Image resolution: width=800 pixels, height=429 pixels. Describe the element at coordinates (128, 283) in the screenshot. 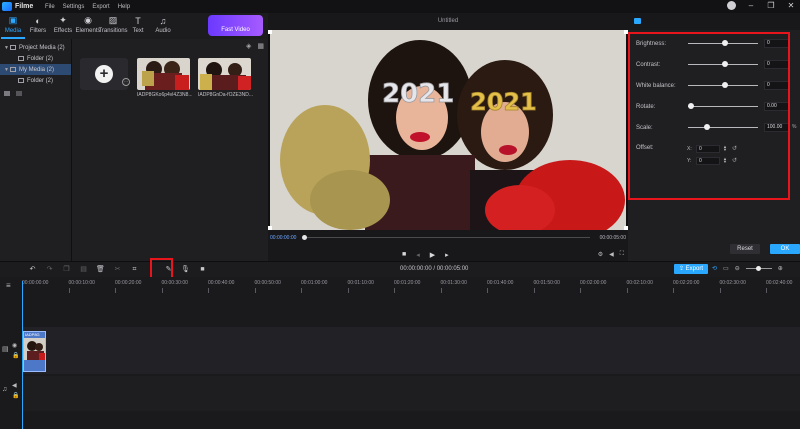

I see `ruler-tick-label: 00:00:20:00` at that location.